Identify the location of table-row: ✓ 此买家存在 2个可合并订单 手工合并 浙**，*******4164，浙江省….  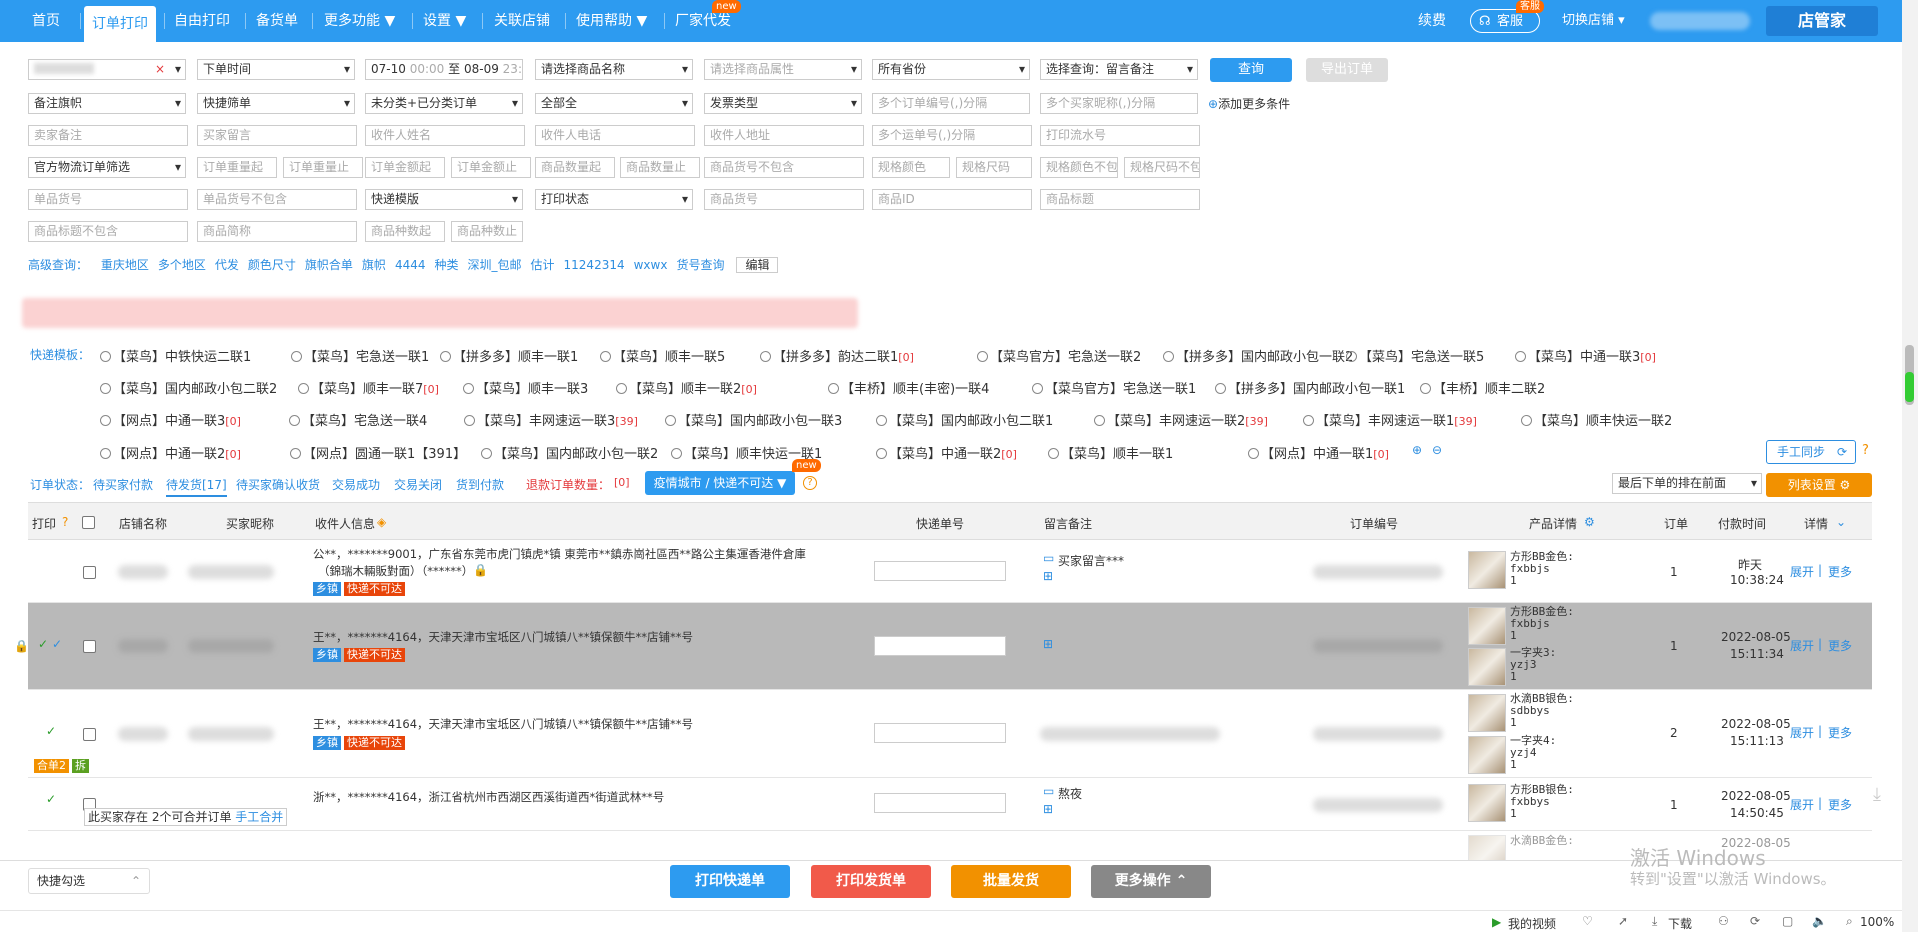
(954, 804).